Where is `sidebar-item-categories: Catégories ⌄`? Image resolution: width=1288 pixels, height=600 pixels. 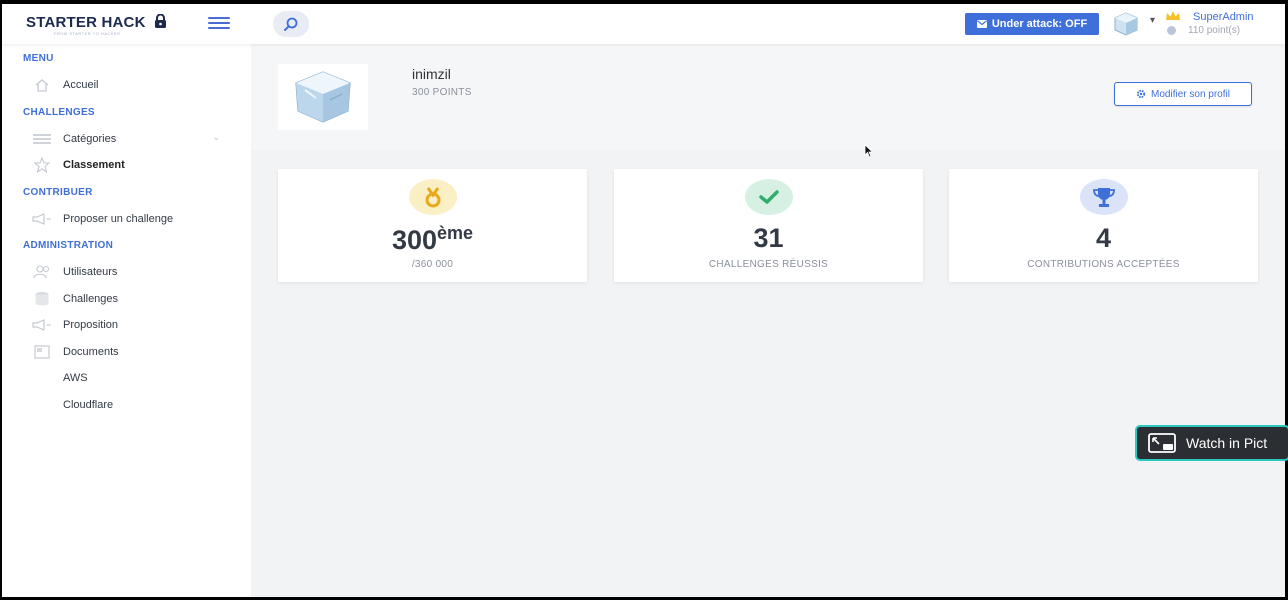
sidebar-item-categories: Catégories ⌄ is located at coordinates (132, 139).